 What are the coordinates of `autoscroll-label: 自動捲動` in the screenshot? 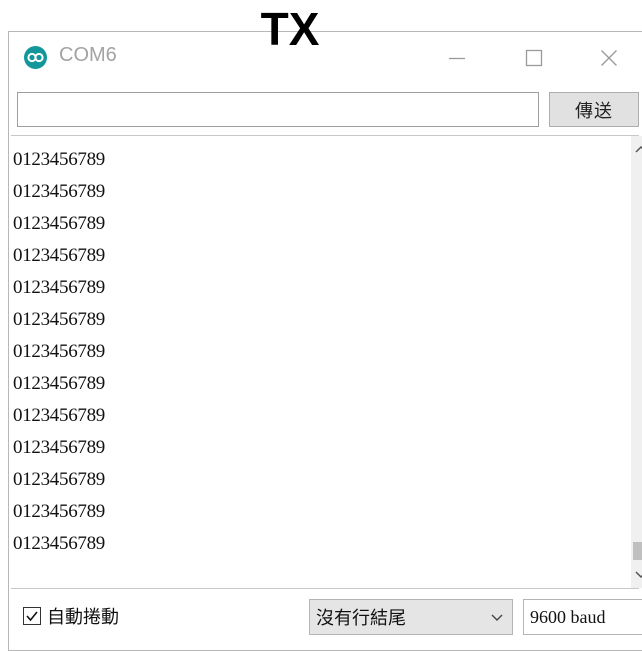 It's located at (83, 617).